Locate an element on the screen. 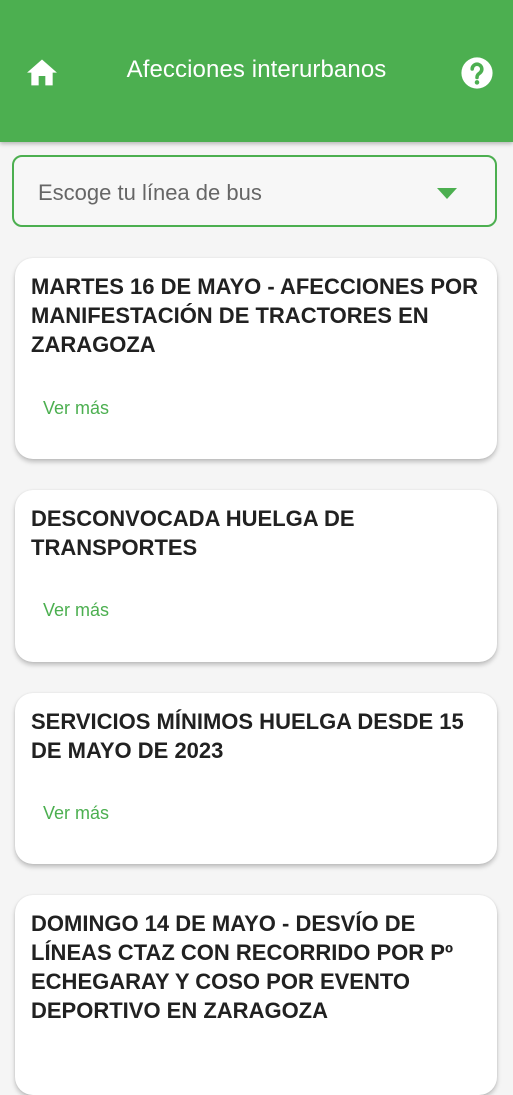 Image resolution: width=513 pixels, height=1095 pixels. help-button is located at coordinates (477, 73).